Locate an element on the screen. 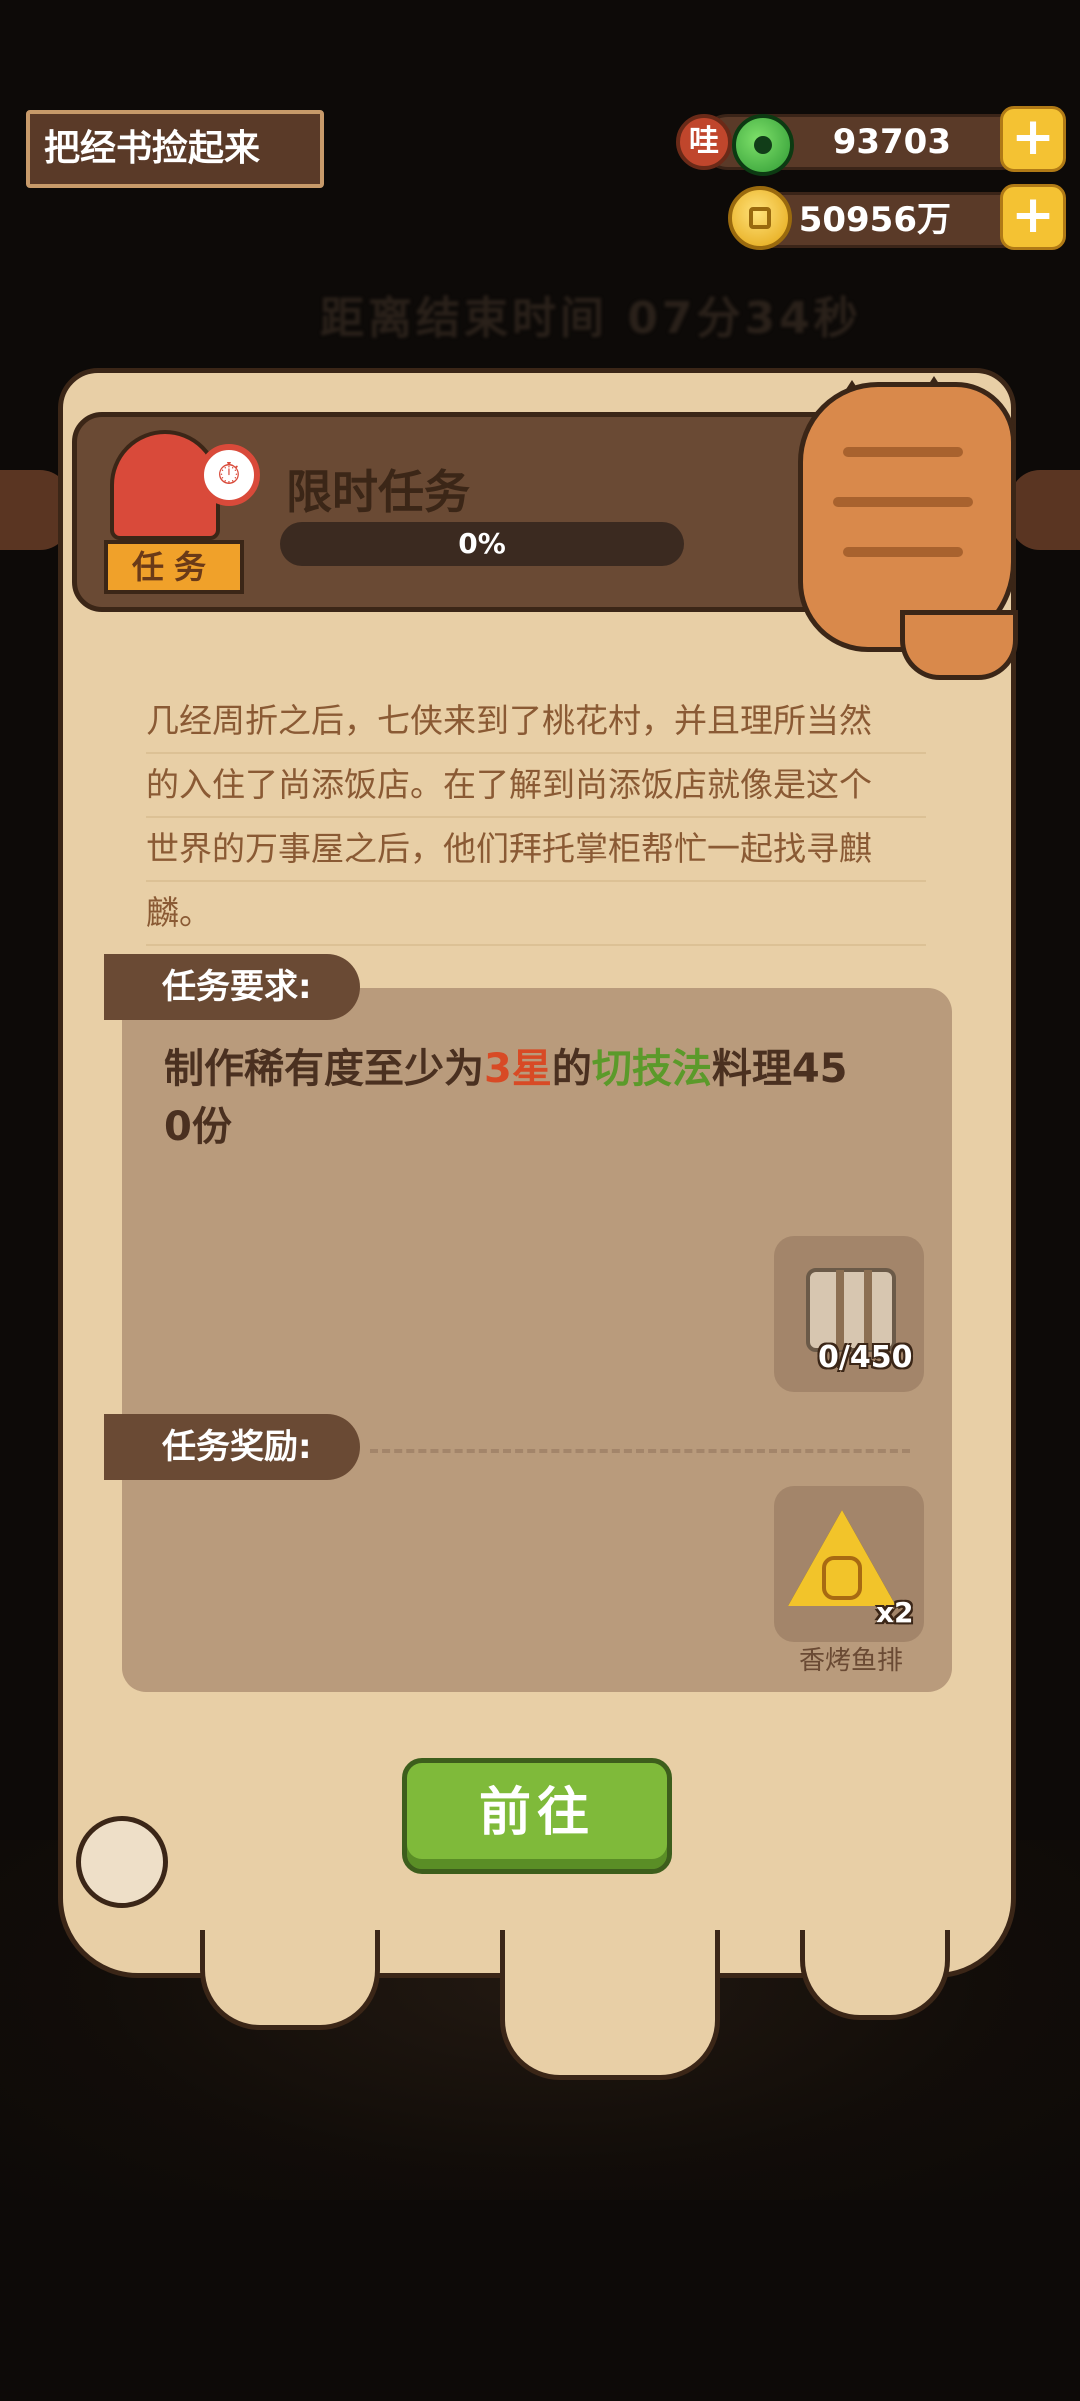 This screenshot has height=2401, width=1080. requirement-part3: 料理45 is located at coordinates (779, 1069).